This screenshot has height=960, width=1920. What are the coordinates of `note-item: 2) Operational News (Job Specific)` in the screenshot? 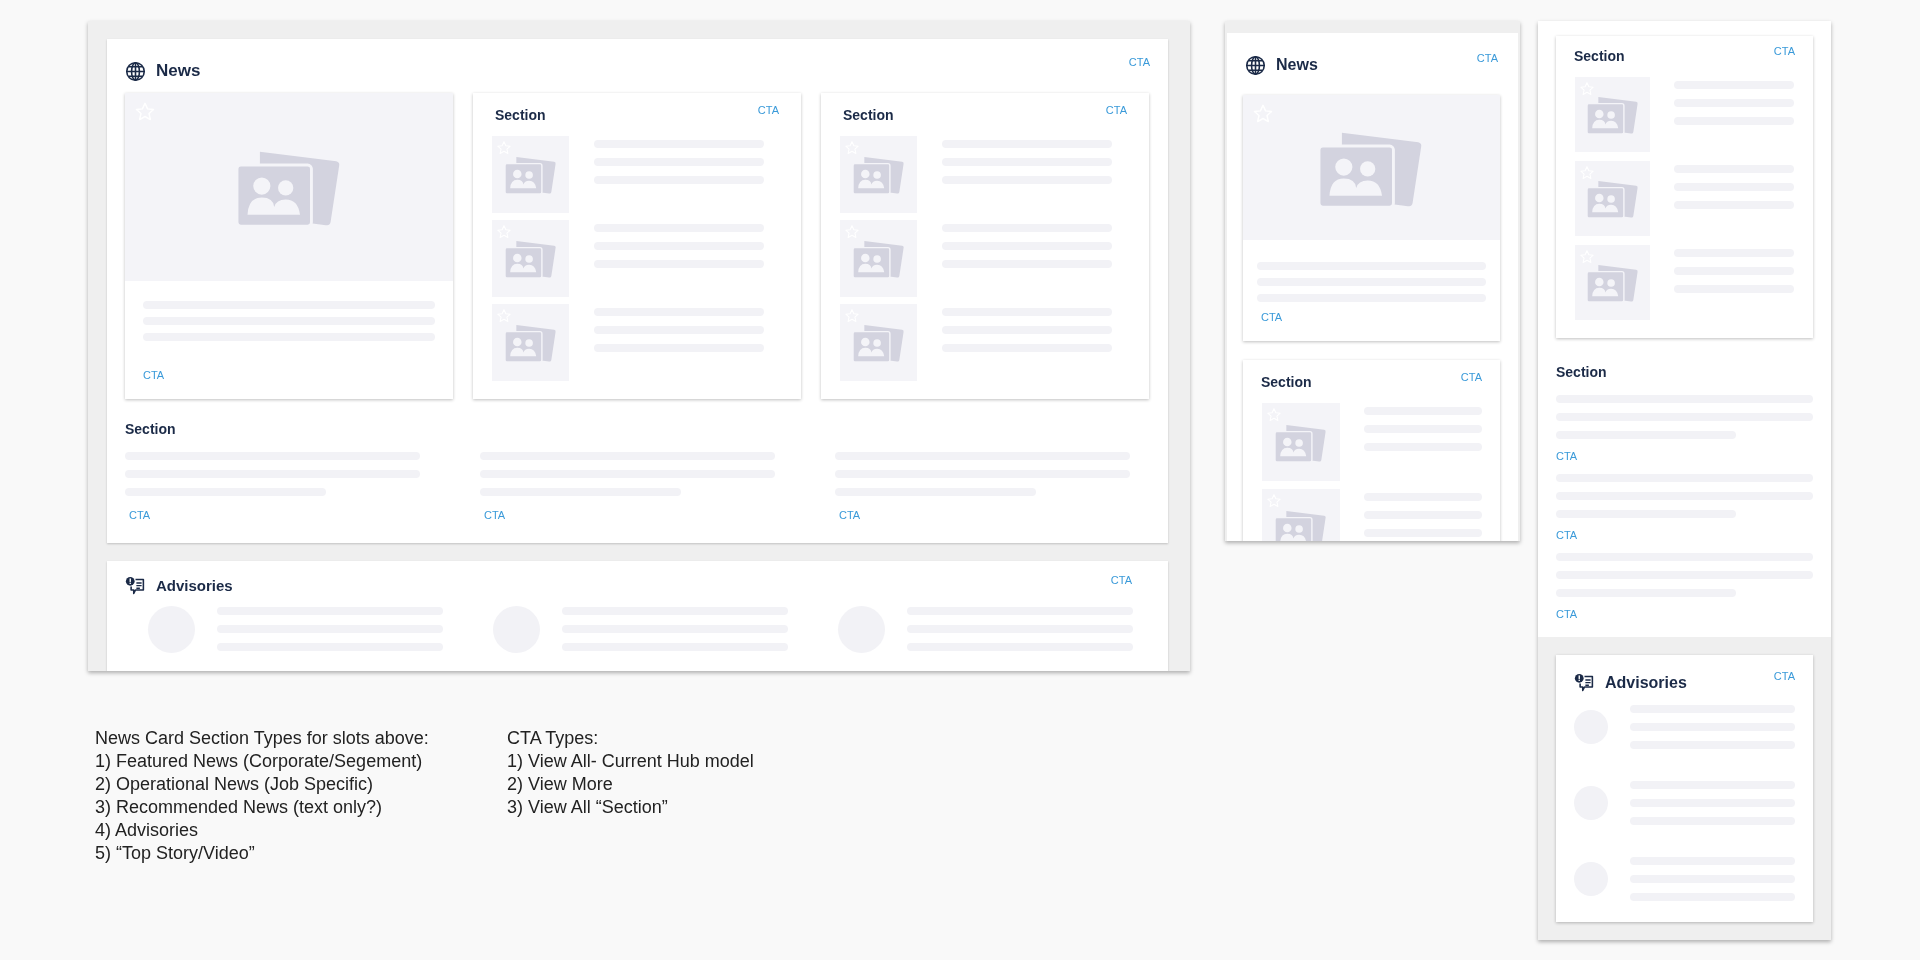 It's located at (235, 784).